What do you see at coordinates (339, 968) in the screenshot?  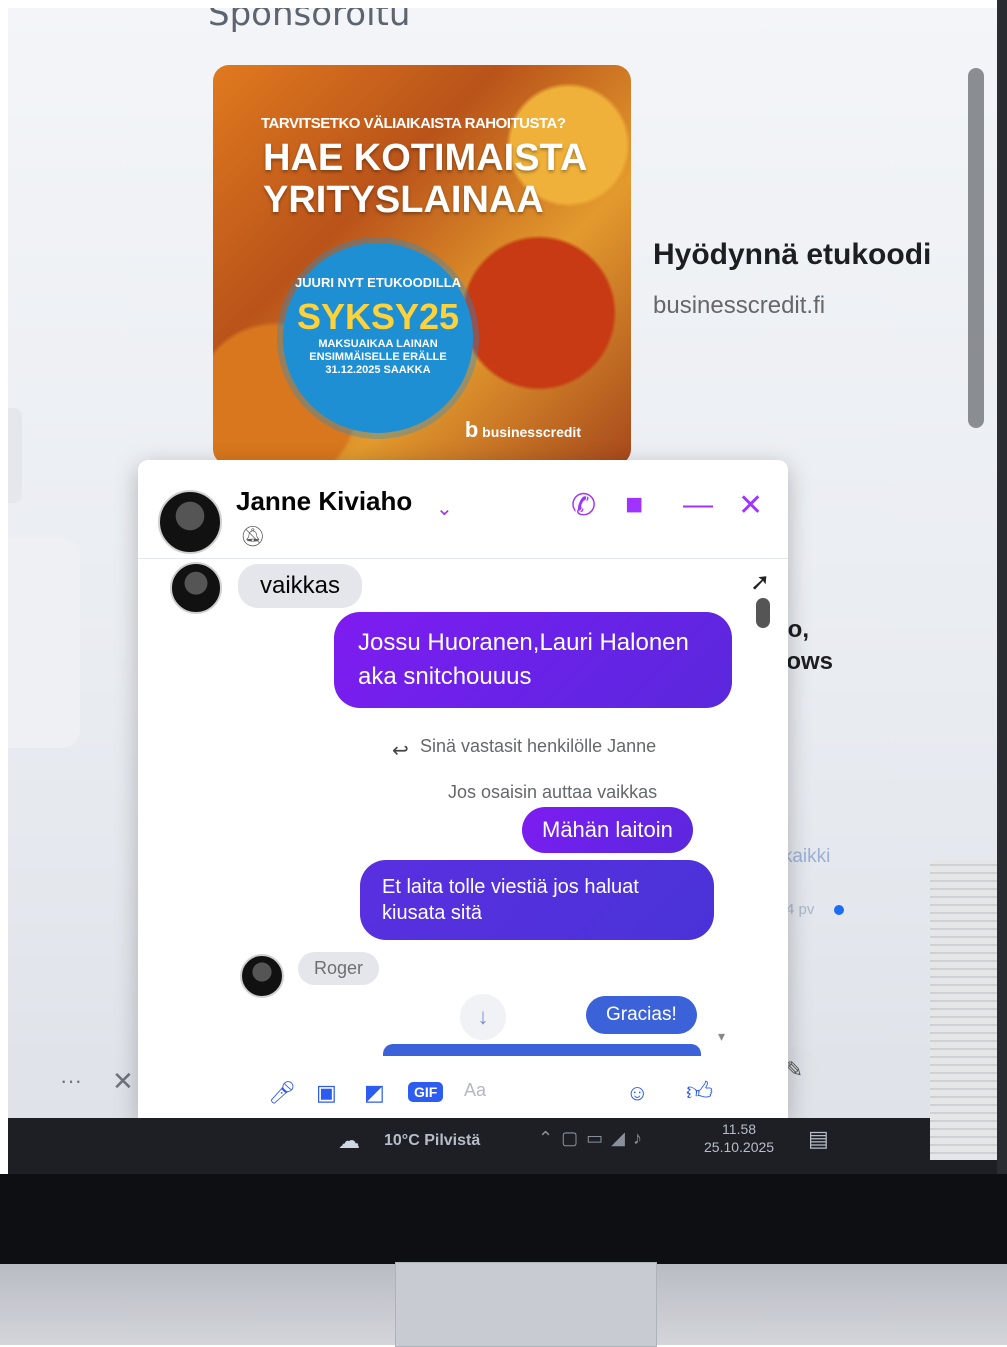 I see `incoming-message: Roger` at bounding box center [339, 968].